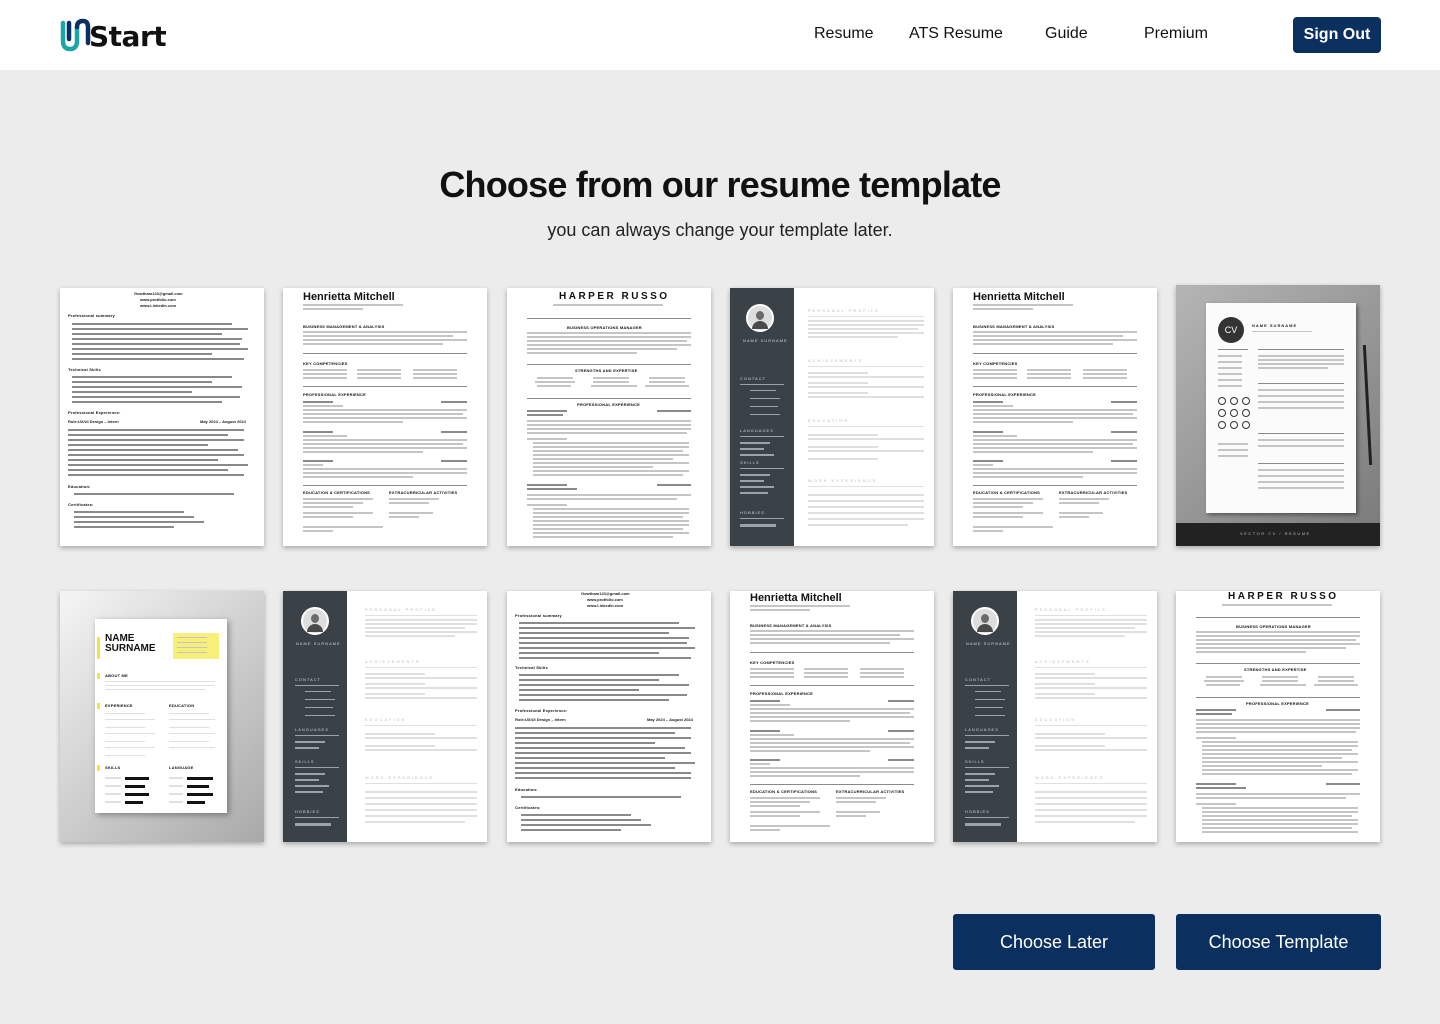  What do you see at coordinates (1176, 34) in the screenshot?
I see `nav-link-premium: Premium` at bounding box center [1176, 34].